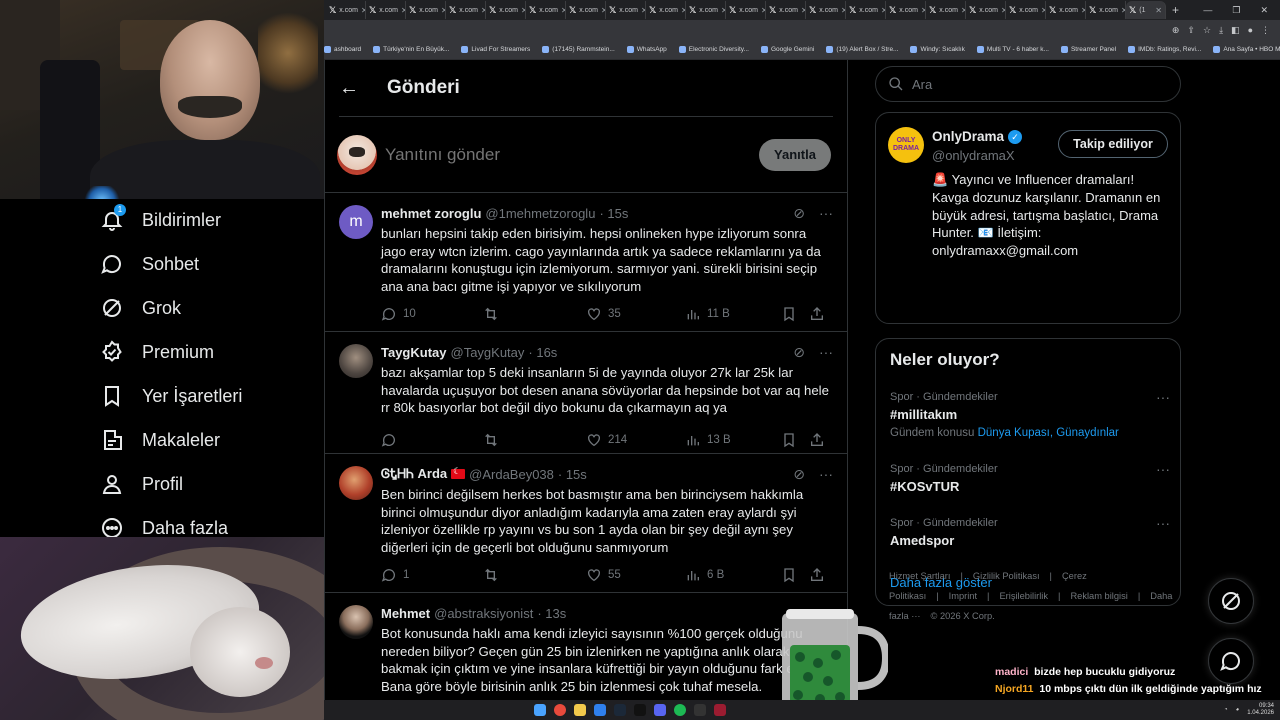  I want to click on bookmark-item: Google Gemini, so click(787, 49).